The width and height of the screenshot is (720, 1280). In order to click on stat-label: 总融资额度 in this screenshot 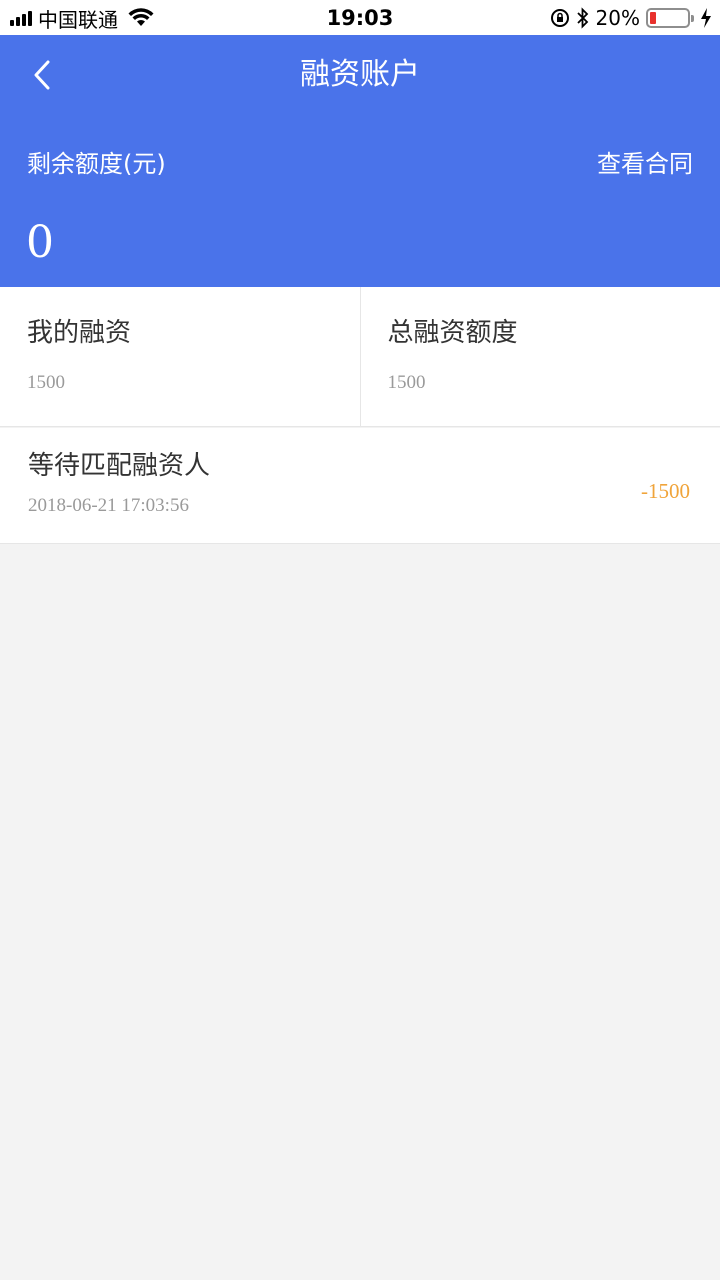, I will do `click(452, 333)`.